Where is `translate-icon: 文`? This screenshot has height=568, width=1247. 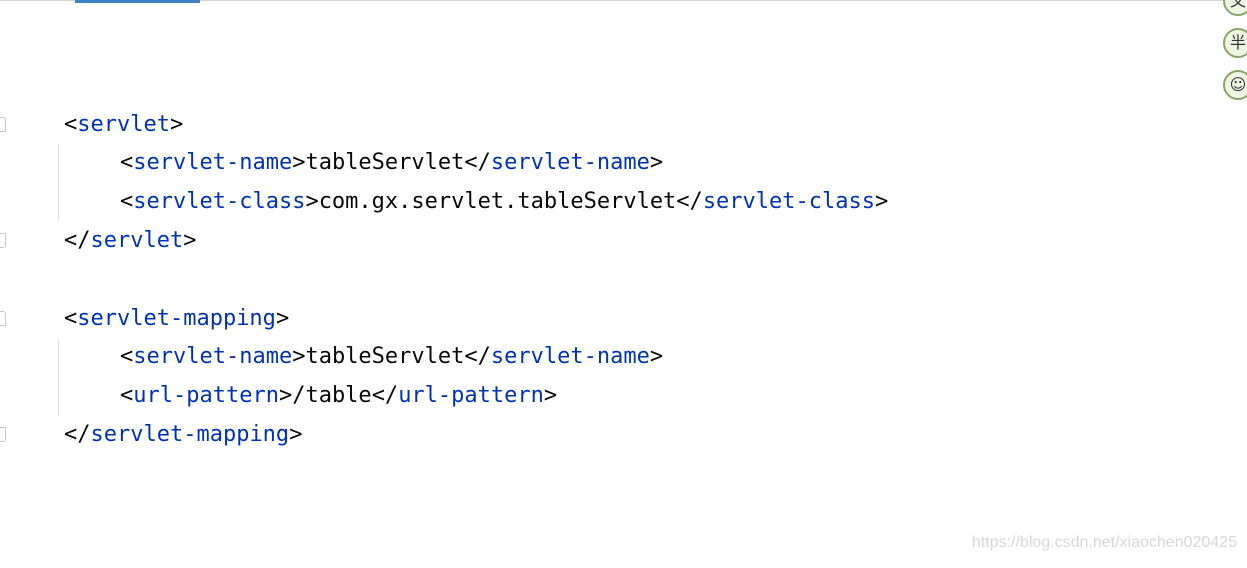
translate-icon: 文 is located at coordinates (1235, 8).